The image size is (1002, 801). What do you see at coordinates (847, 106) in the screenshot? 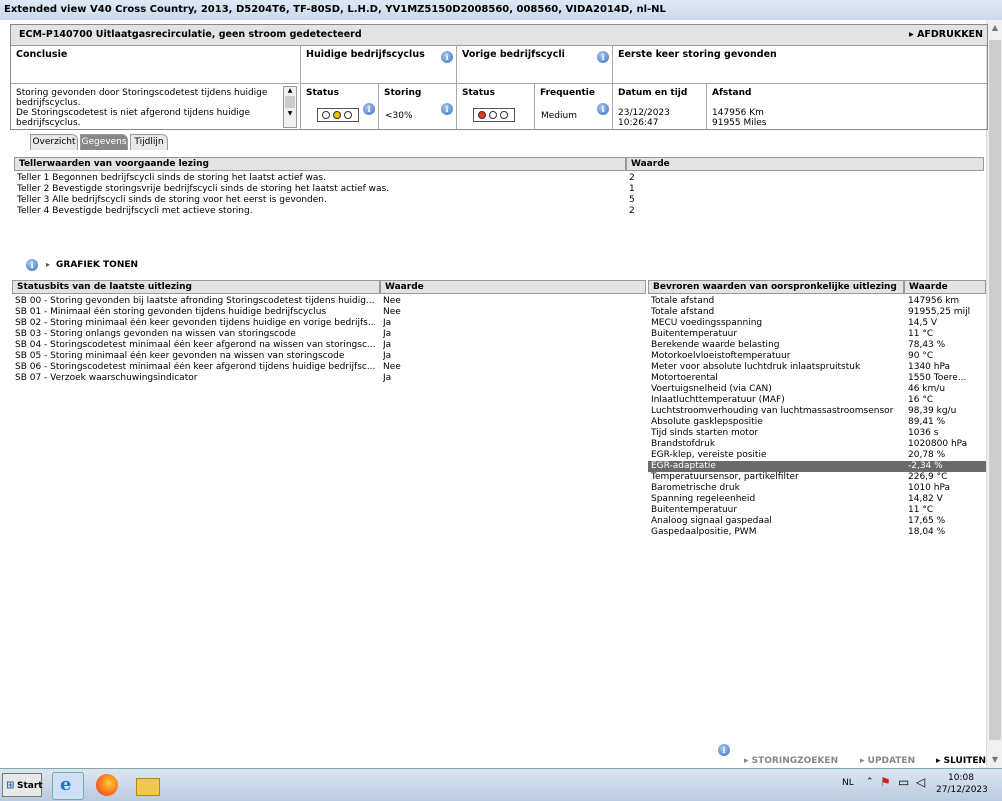
I see `distance-cell: Afstand 147956 Km 91955 Miles` at bounding box center [847, 106].